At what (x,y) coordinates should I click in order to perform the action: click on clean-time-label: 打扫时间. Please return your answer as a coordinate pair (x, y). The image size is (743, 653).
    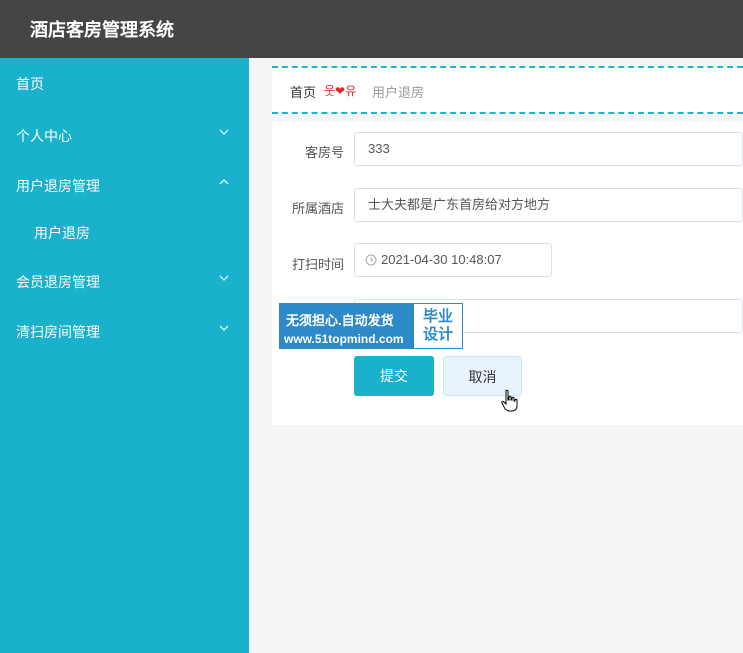
    Looking at the image, I should click on (317, 264).